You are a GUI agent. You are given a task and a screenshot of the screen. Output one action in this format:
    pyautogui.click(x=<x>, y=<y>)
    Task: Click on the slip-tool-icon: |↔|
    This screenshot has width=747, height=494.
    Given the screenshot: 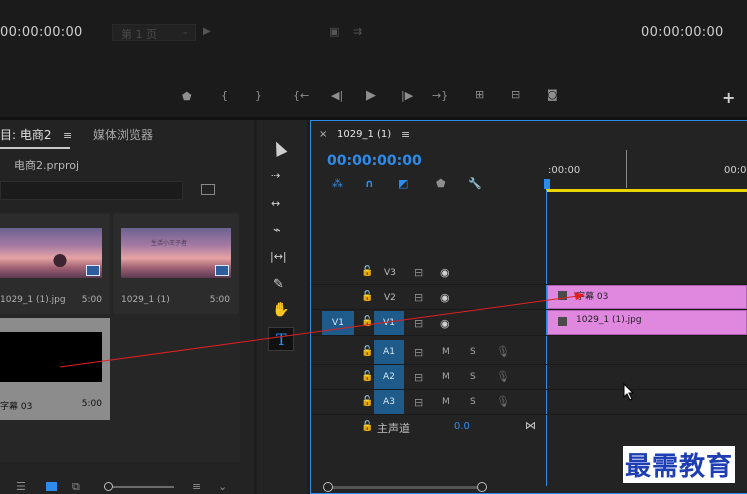 What is the action you would take?
    pyautogui.click(x=278, y=256)
    